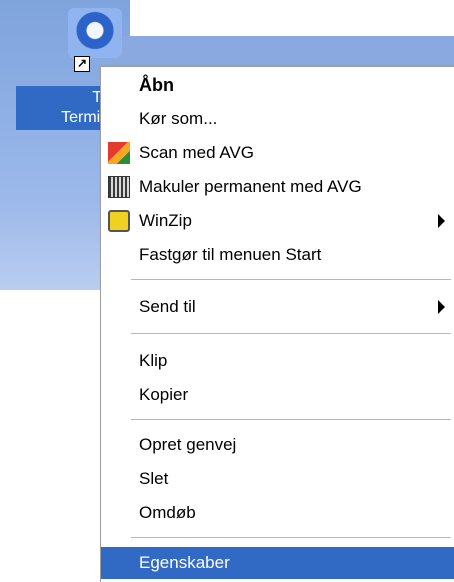 This screenshot has width=454, height=582. Describe the element at coordinates (188, 444) in the screenshot. I see `menu-item-label: Opret genvej` at that location.